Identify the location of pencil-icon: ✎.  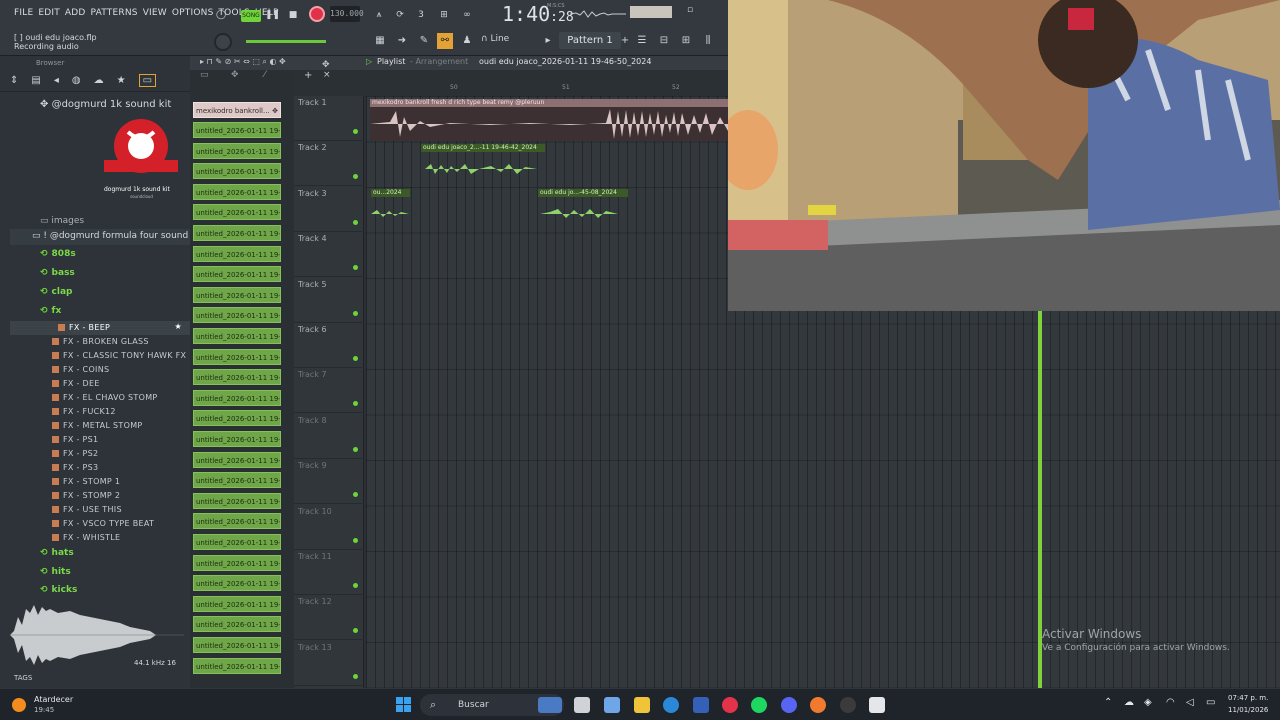
(424, 41).